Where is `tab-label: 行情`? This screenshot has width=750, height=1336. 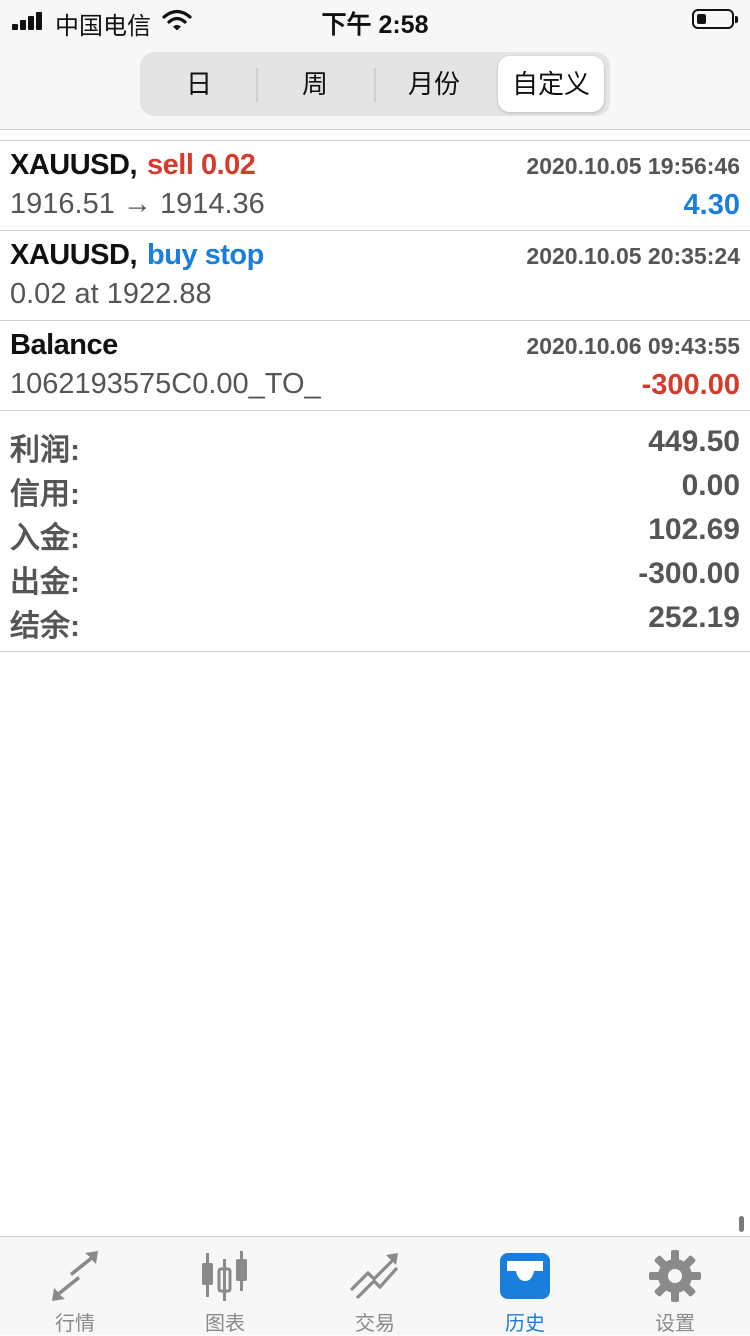 tab-label: 行情 is located at coordinates (75, 1324).